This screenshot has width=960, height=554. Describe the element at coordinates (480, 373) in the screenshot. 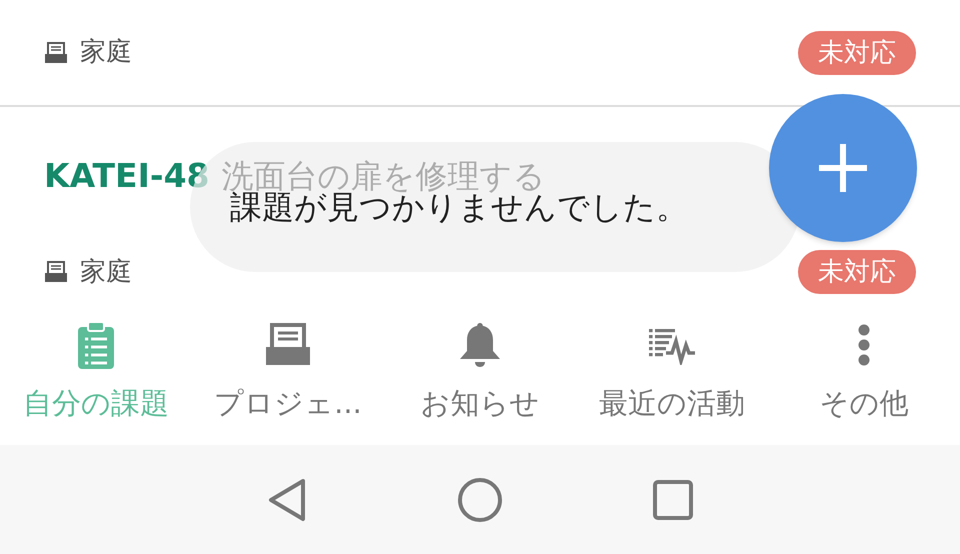

I see `nav-tab: お知らせ` at that location.